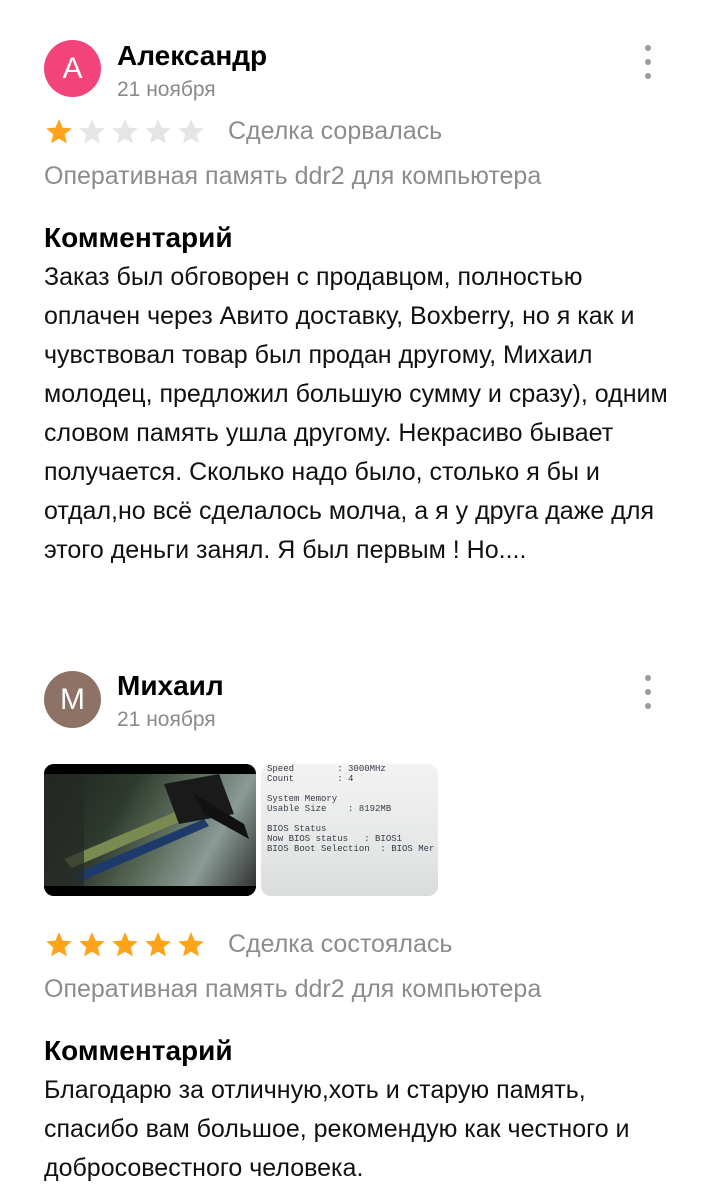 This screenshot has height=1200, width=711. I want to click on avatar: А, so click(72, 68).